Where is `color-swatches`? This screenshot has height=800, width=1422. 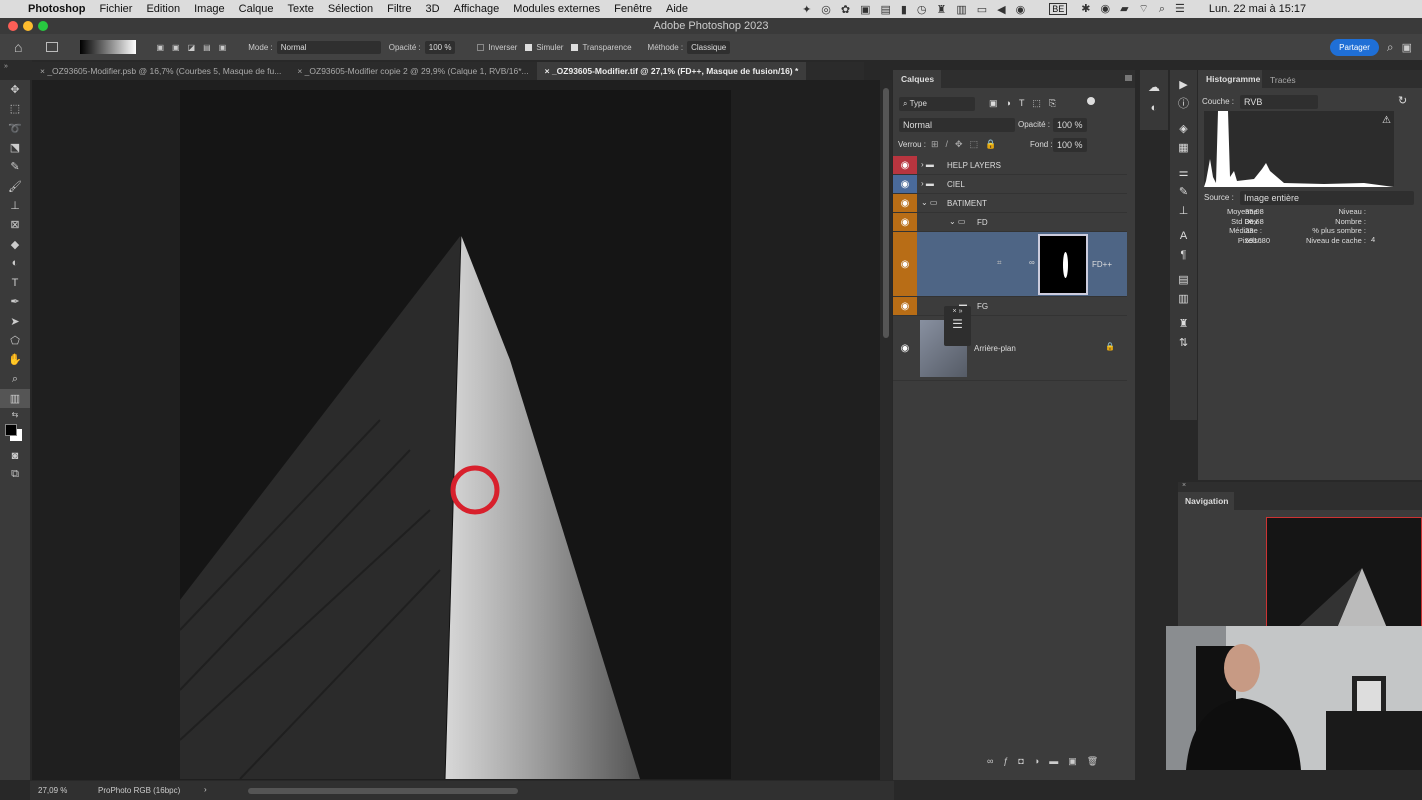 color-swatches is located at coordinates (15, 433).